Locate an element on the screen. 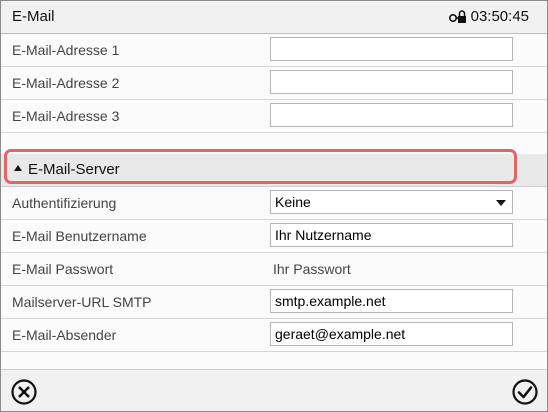 The width and height of the screenshot is (548, 412). smtp-url-row: Mailserver-URL SMTP smtp.example.net is located at coordinates (274, 302).